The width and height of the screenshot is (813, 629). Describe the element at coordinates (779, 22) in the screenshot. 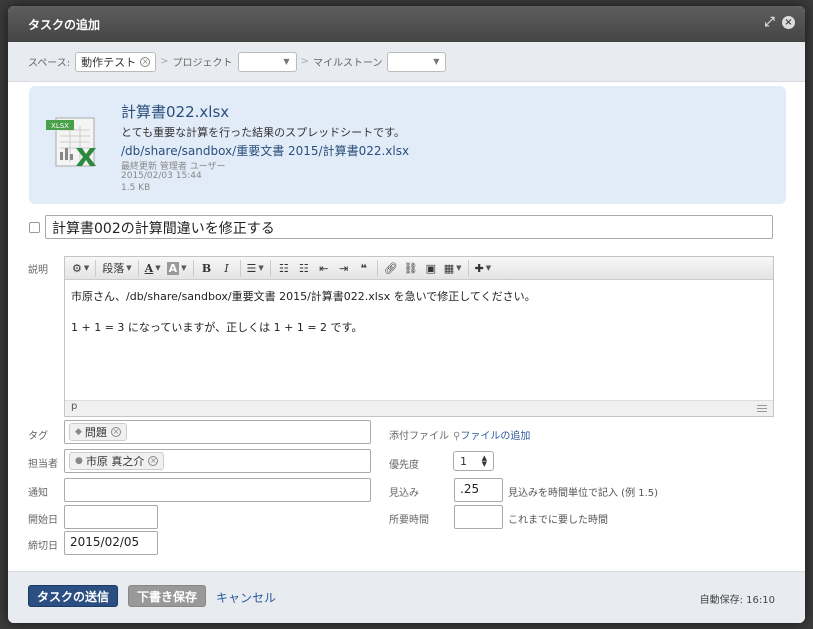

I see `titlebar-icons: ⤢ ×` at that location.